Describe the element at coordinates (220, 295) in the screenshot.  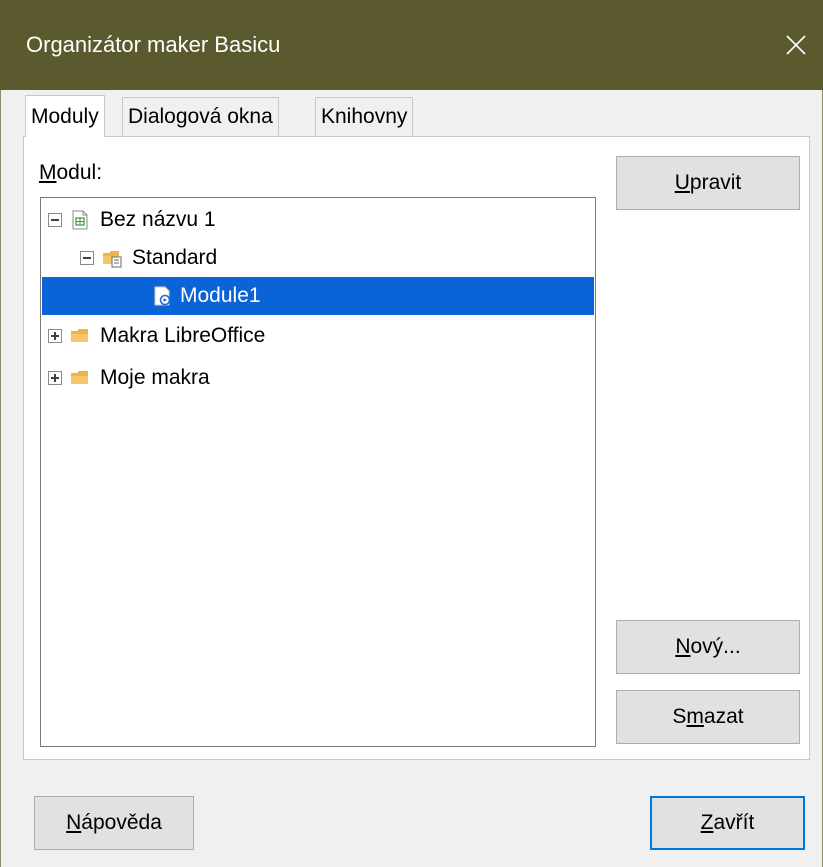
I see `tree-item-label: Module1` at that location.